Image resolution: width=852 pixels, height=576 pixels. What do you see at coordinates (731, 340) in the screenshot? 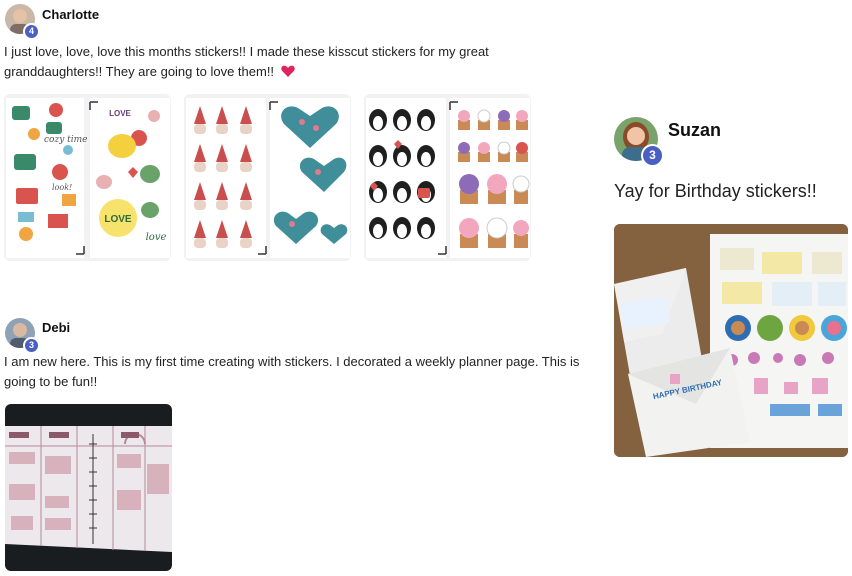
I see `post-photo-birthday-stickers: HAPPY BIRTHDAY` at bounding box center [731, 340].